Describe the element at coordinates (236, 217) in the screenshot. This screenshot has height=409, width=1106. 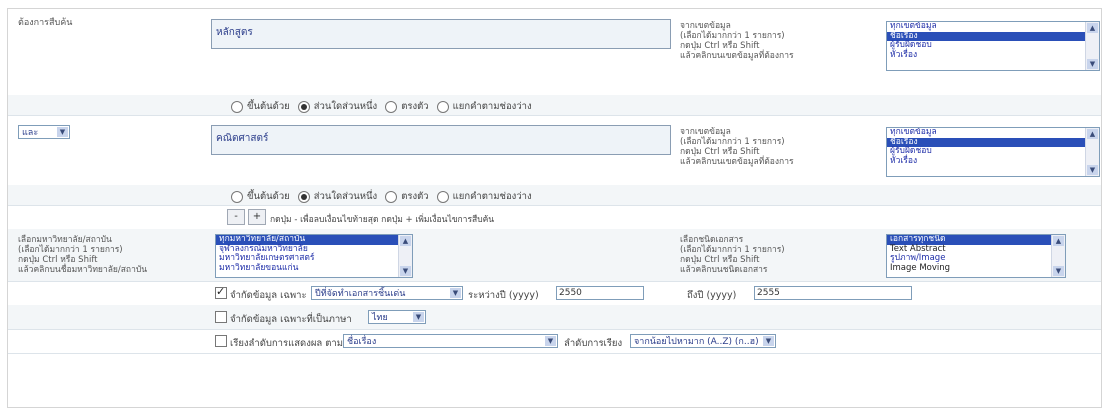
I see `remove-condition-button: -` at that location.